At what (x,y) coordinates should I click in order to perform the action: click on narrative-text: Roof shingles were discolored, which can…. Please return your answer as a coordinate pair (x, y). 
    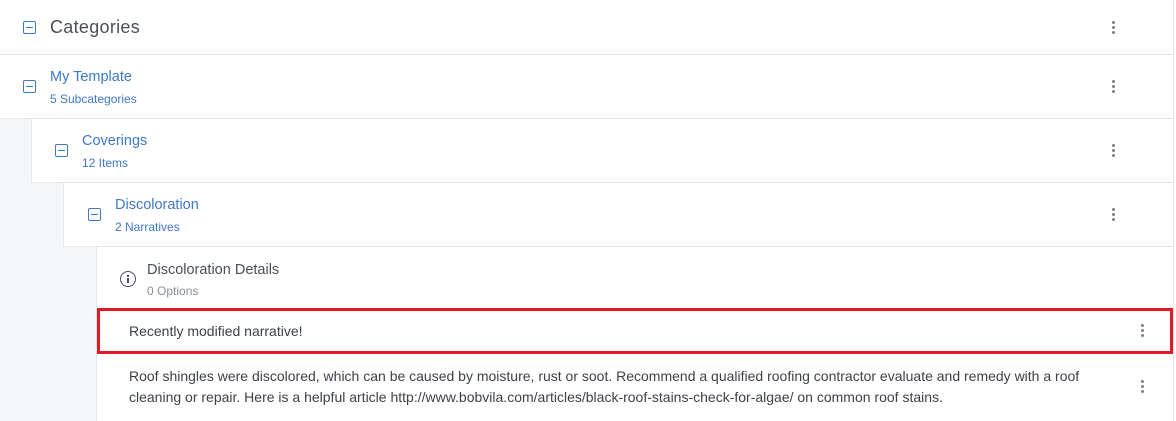
    Looking at the image, I should click on (629, 387).